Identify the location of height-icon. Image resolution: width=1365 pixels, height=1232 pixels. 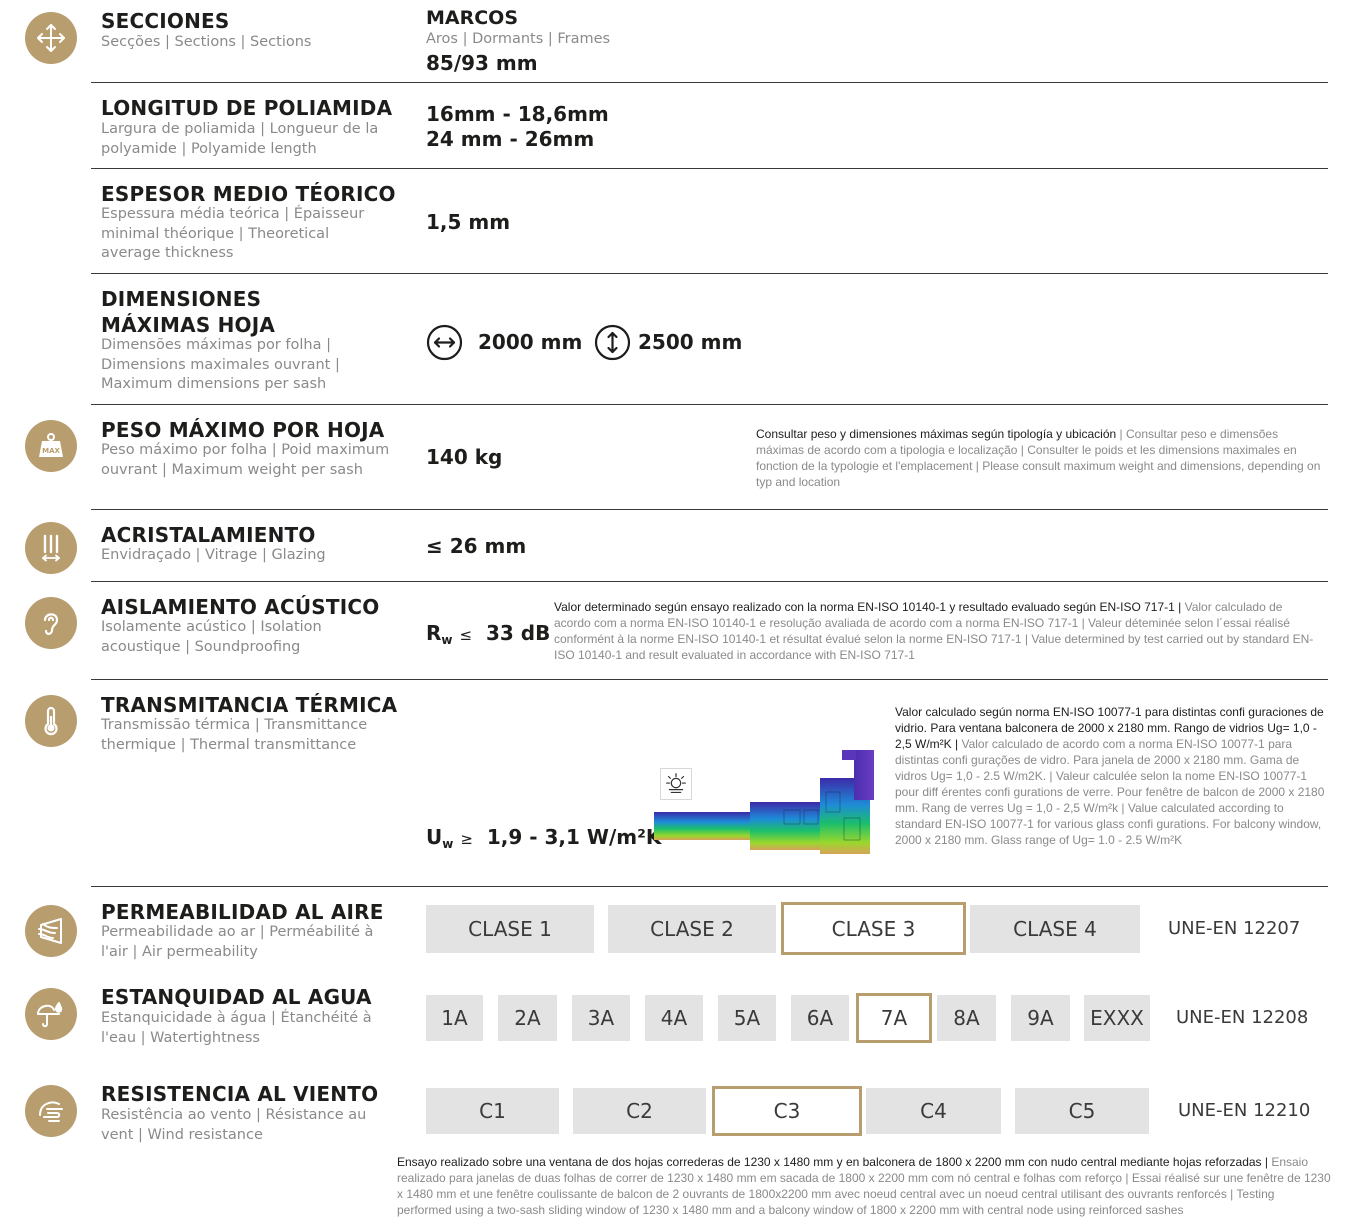
(612, 342).